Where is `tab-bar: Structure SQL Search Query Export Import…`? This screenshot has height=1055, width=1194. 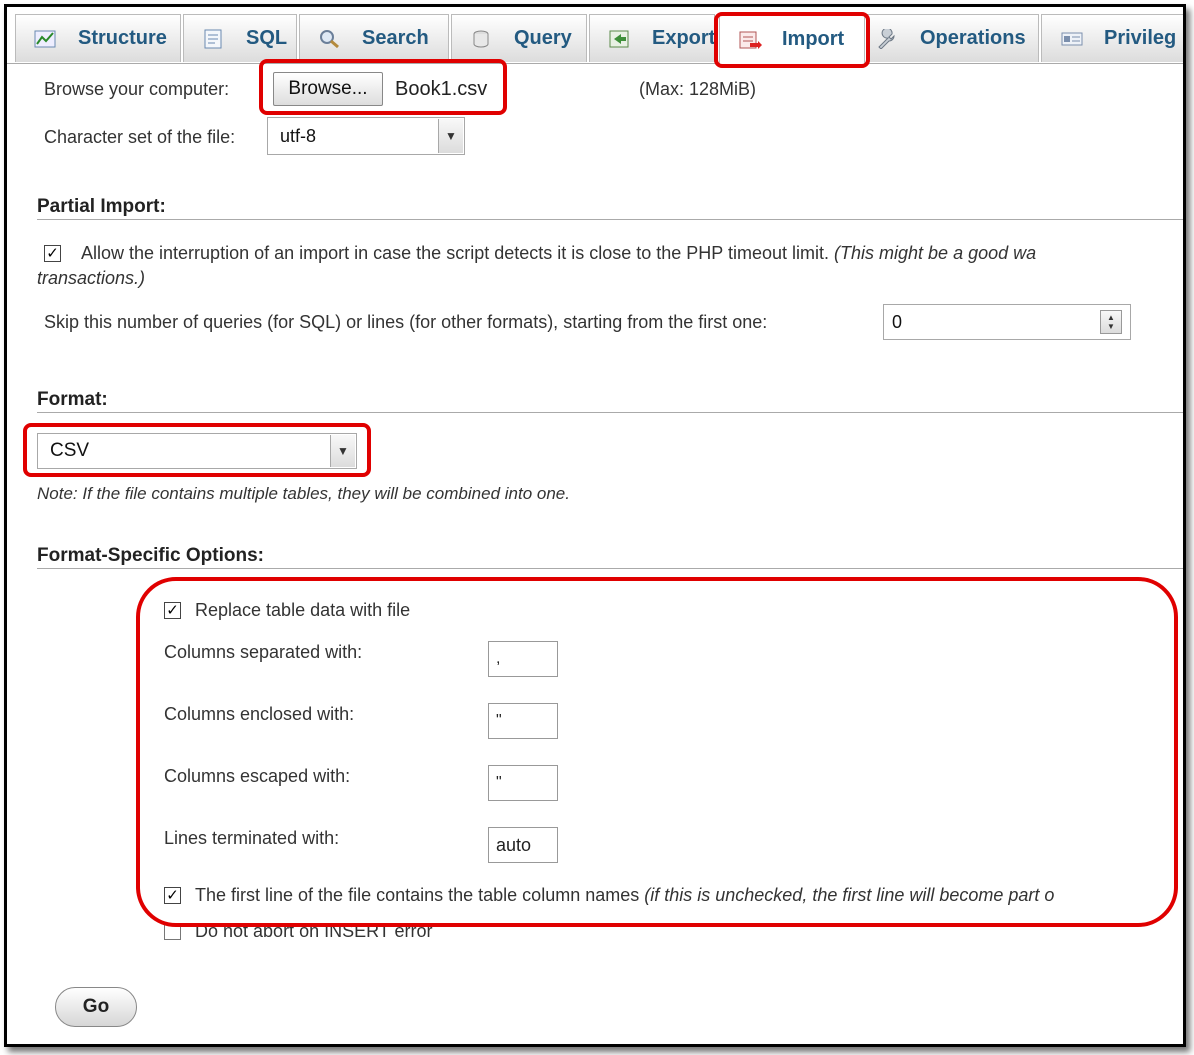
tab-bar: Structure SQL Search Query Export Import… is located at coordinates (595, 35).